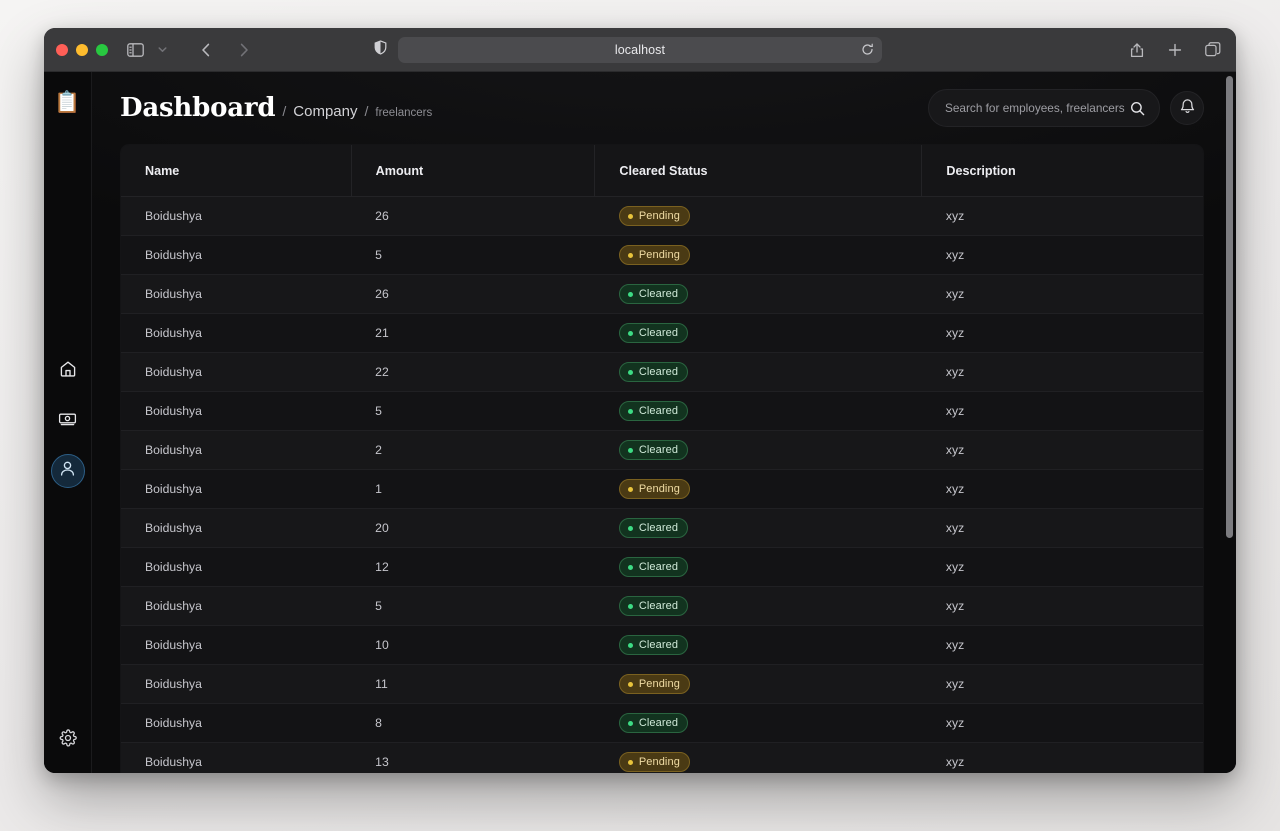 This screenshot has width=1280, height=831. What do you see at coordinates (1037, 108) in the screenshot?
I see `search-input` at bounding box center [1037, 108].